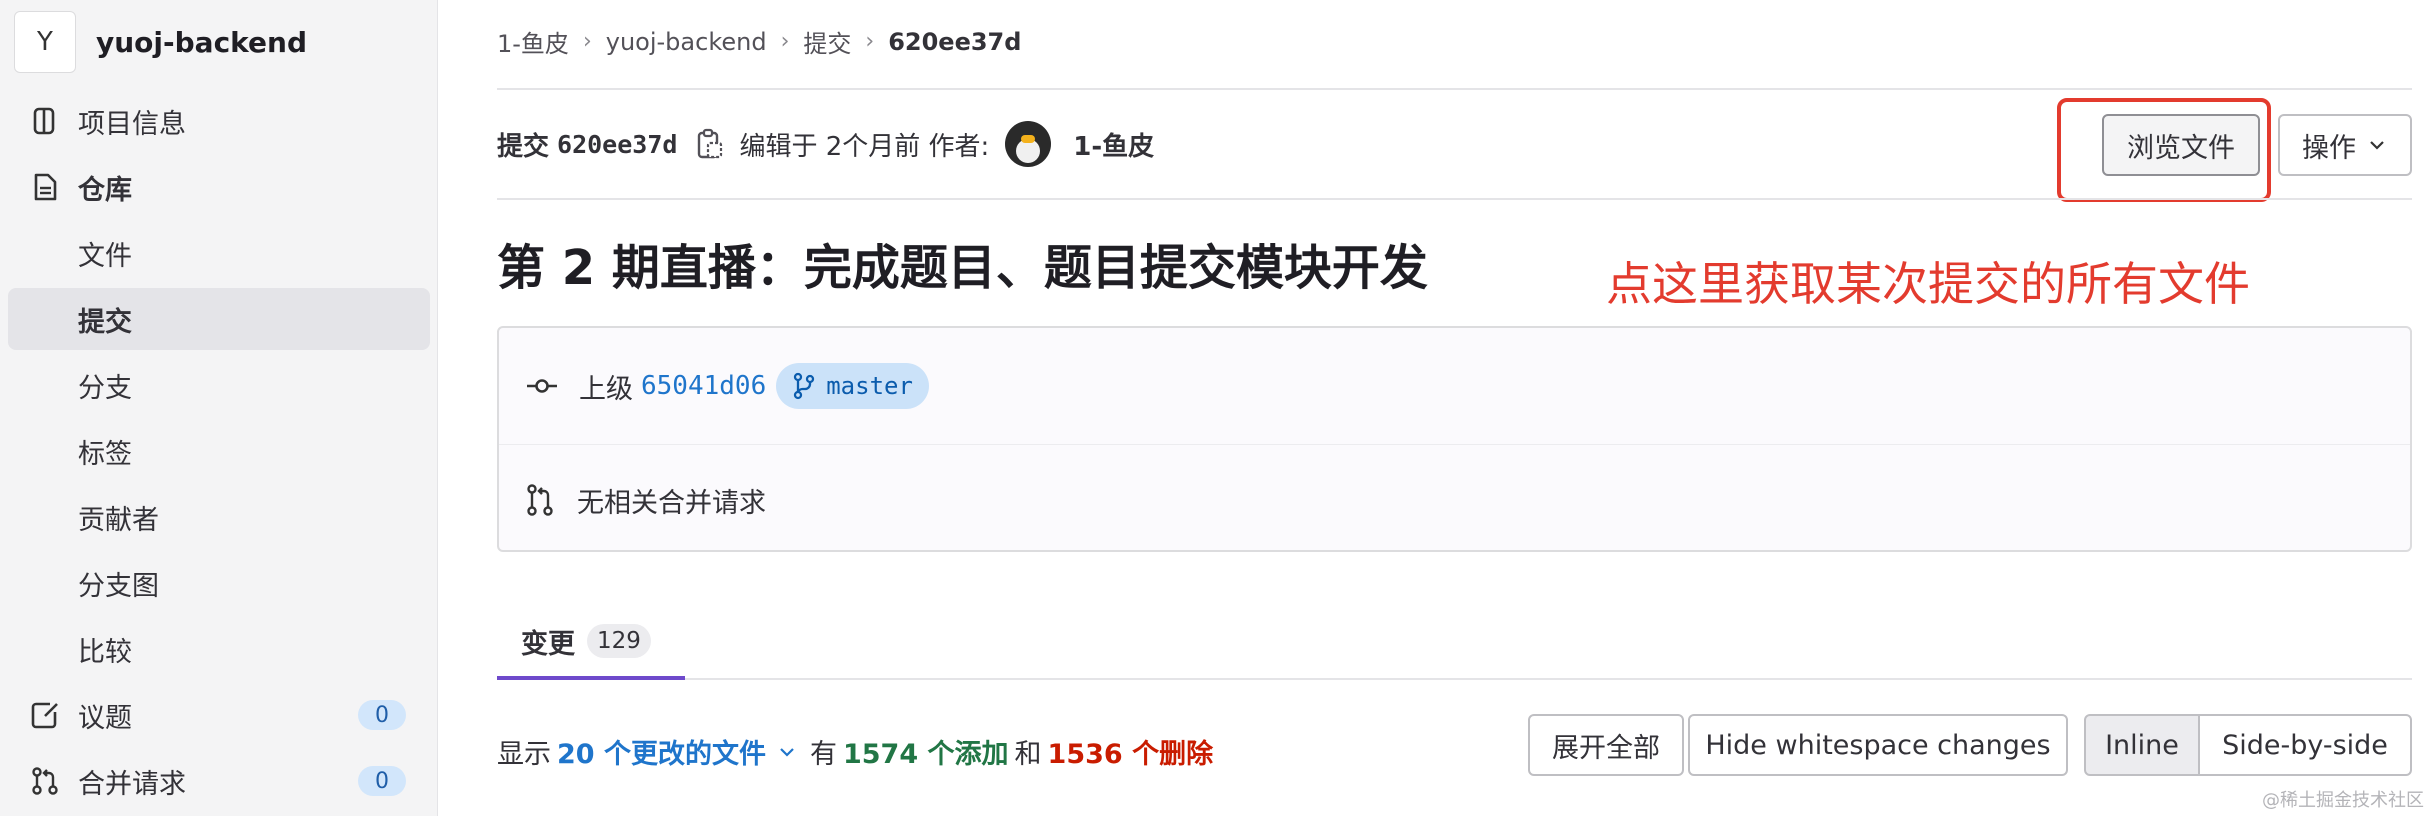 The image size is (2434, 816). I want to click on watermark: @稀土掘金技术社区, so click(2343, 800).